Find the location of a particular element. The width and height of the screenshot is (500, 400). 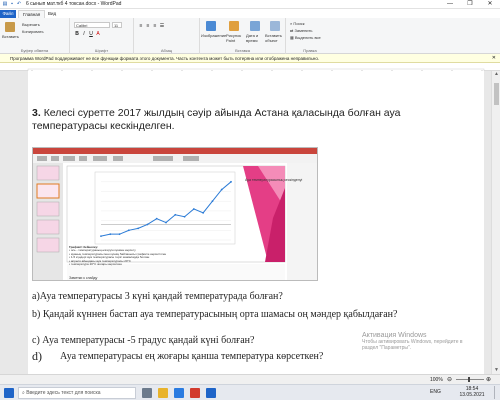

vertical-scrollbar: ▲ ▼ is located at coordinates (495, 222).